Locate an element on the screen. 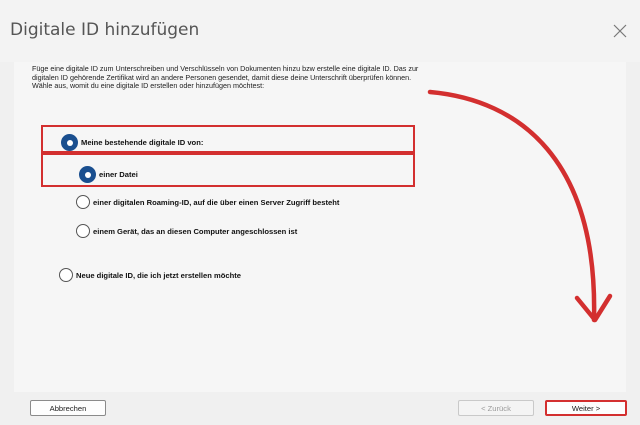 The height and width of the screenshot is (425, 640). dialog-footer: Abbrechen < Zurück Weiter > is located at coordinates (320, 408).